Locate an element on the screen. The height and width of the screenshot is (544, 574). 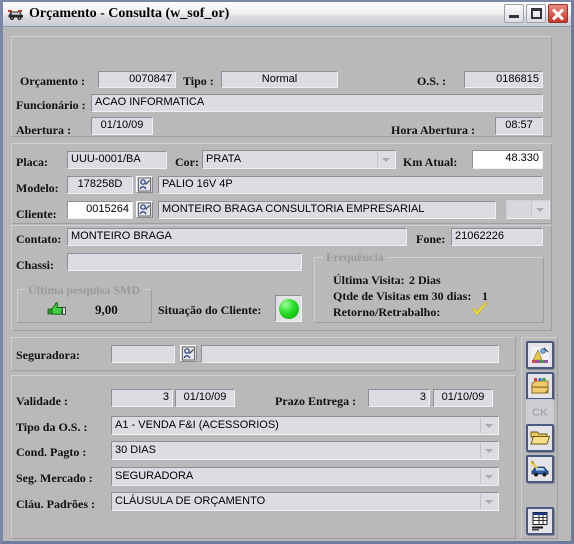
maximize-button is located at coordinates (536, 13).